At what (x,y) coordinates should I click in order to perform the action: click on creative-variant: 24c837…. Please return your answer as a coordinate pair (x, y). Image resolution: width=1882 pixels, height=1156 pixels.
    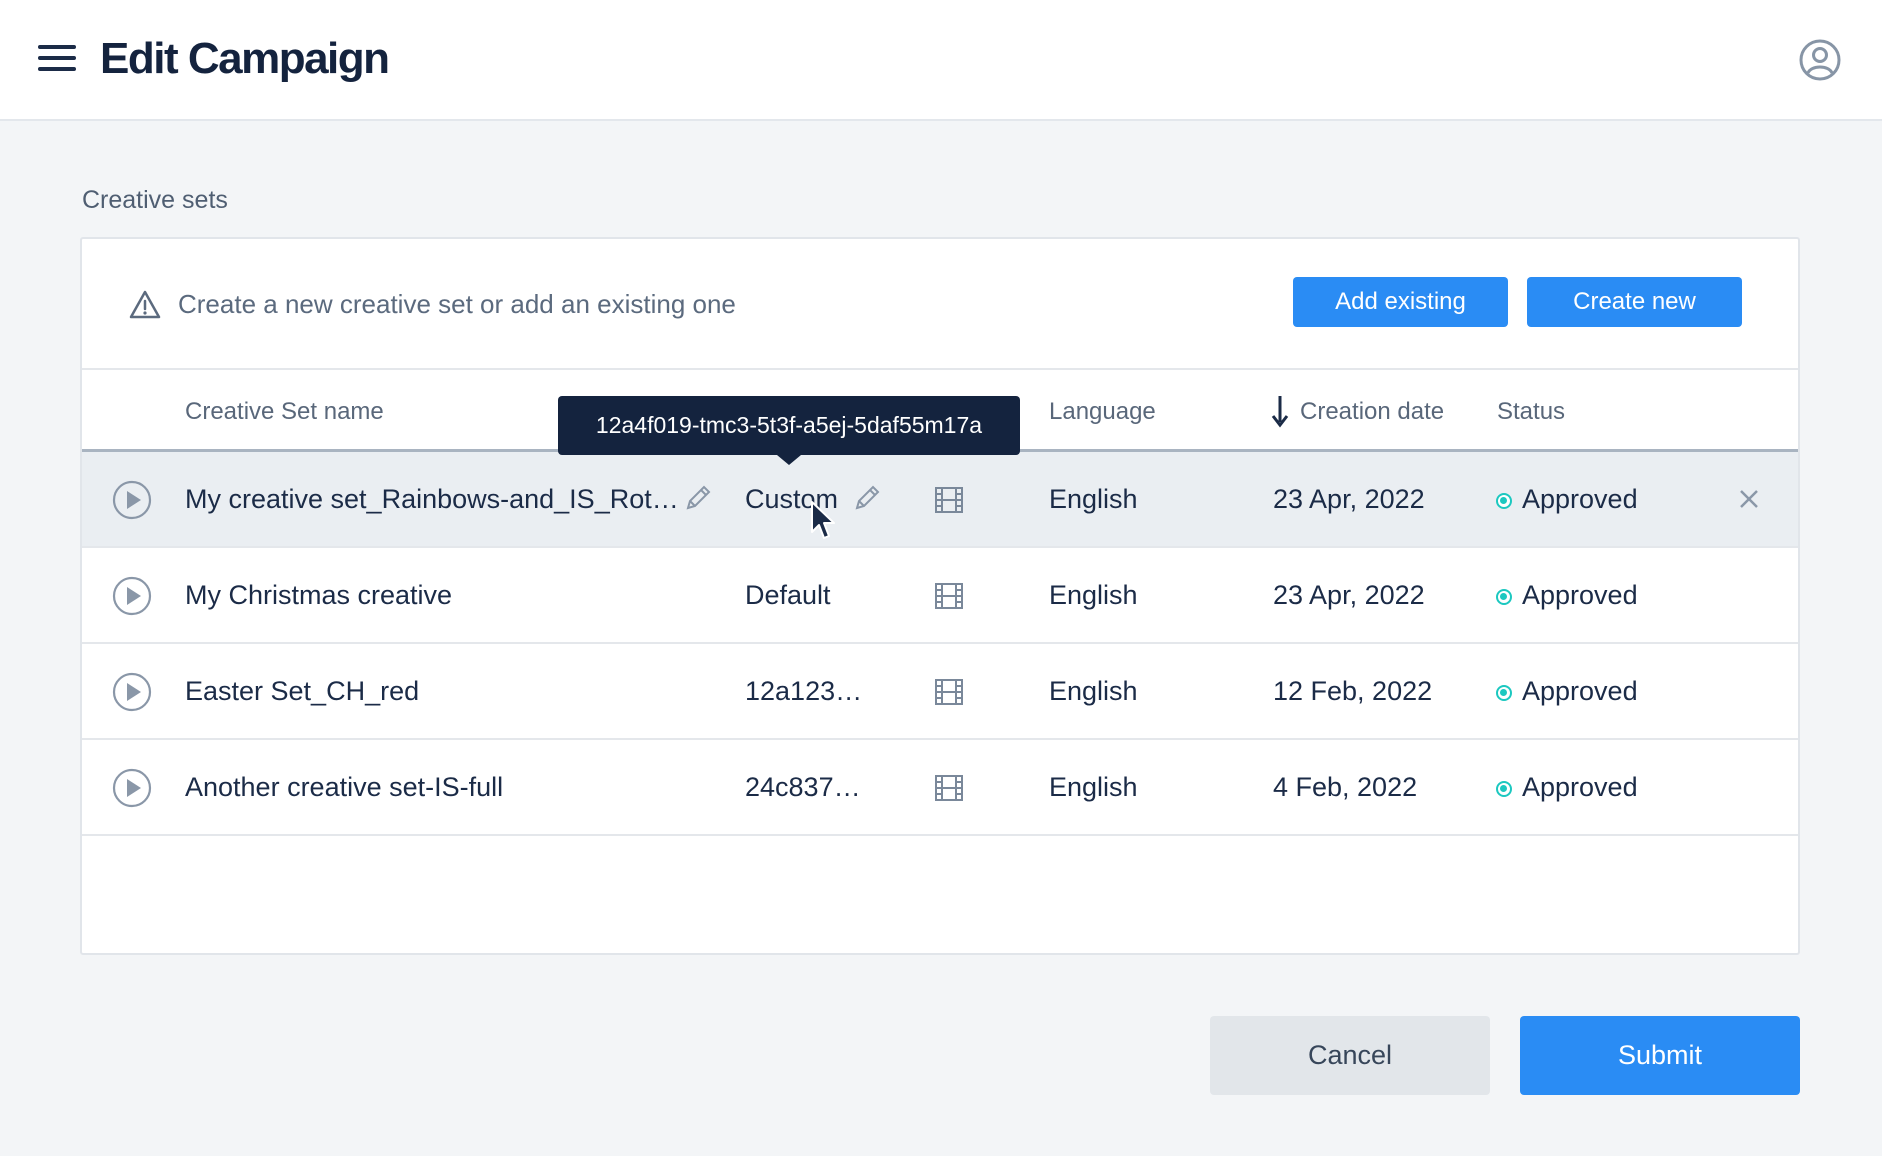
    Looking at the image, I should click on (803, 787).